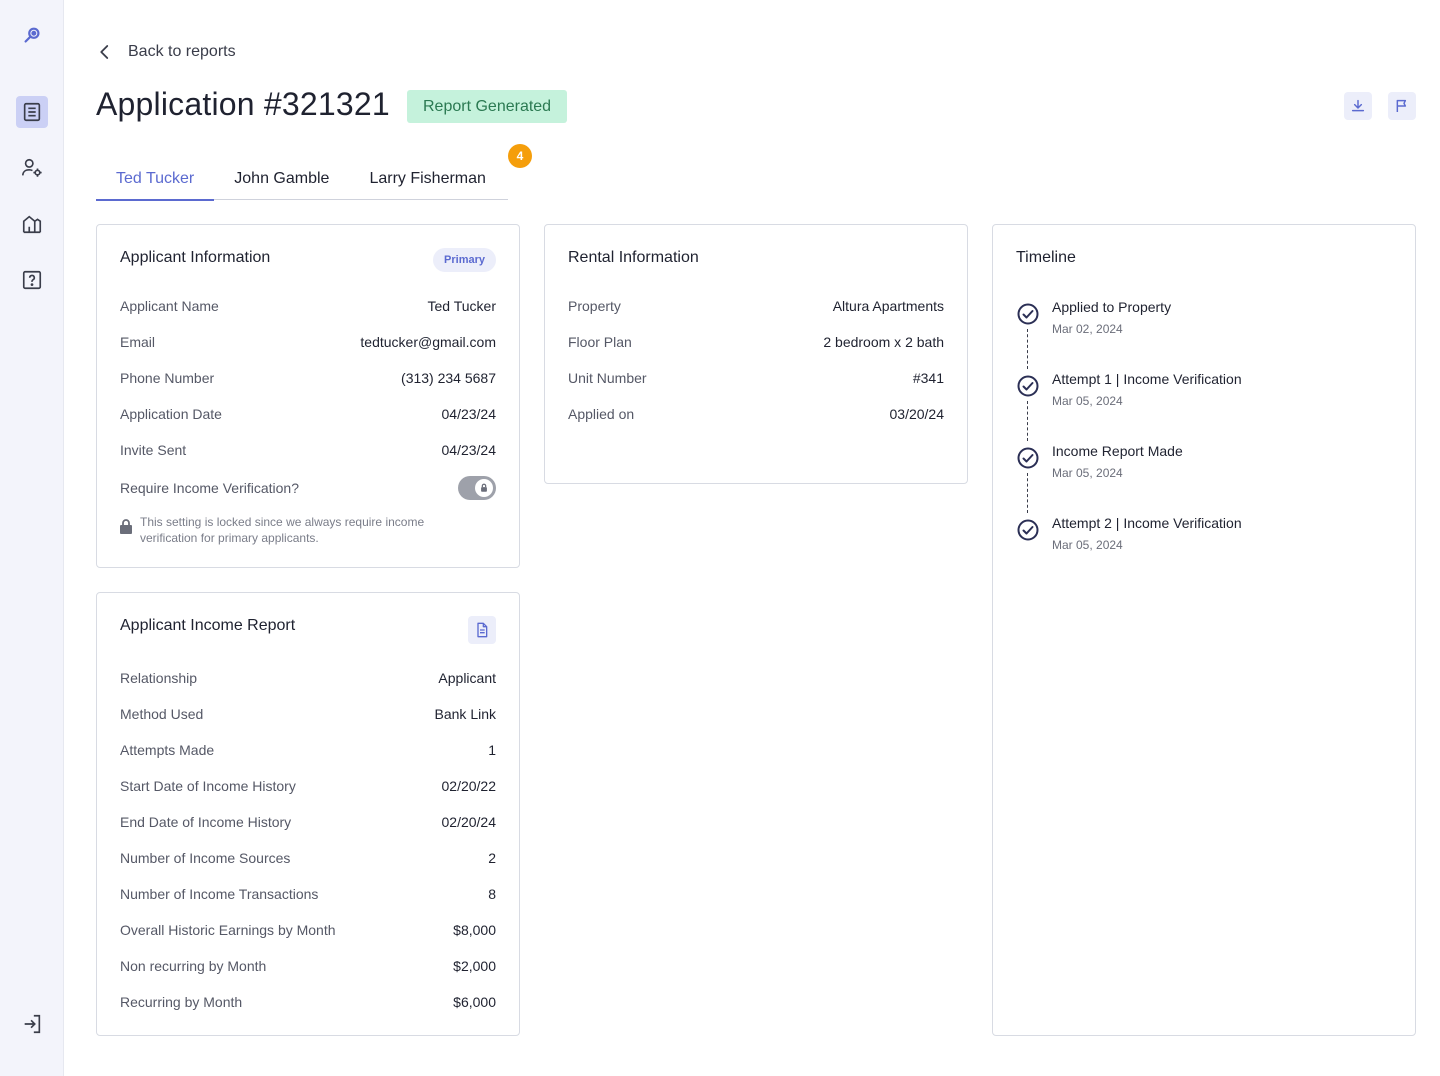  What do you see at coordinates (756, 306) in the screenshot?
I see `rental-row: Property Altura Apartments` at bounding box center [756, 306].